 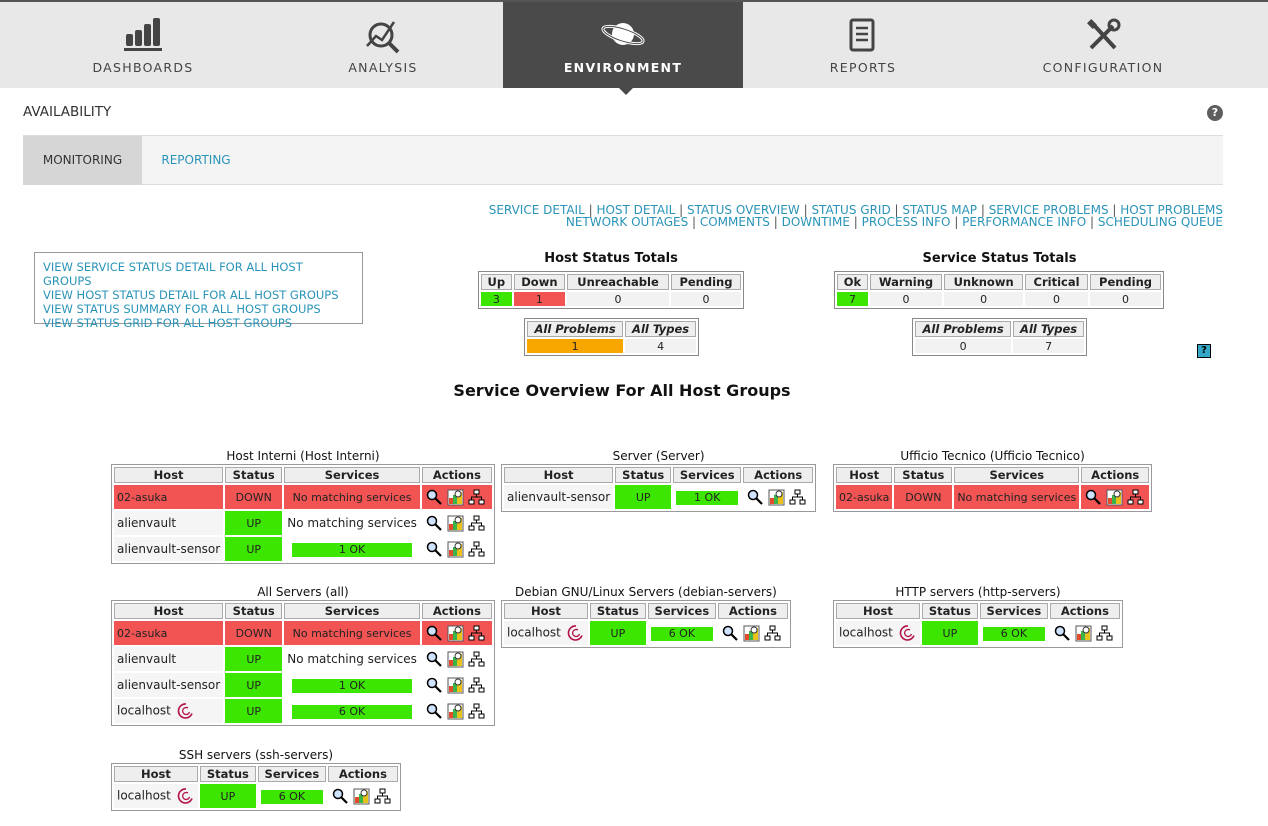 What do you see at coordinates (196, 160) in the screenshot?
I see `tab-reporting: REPORTING` at bounding box center [196, 160].